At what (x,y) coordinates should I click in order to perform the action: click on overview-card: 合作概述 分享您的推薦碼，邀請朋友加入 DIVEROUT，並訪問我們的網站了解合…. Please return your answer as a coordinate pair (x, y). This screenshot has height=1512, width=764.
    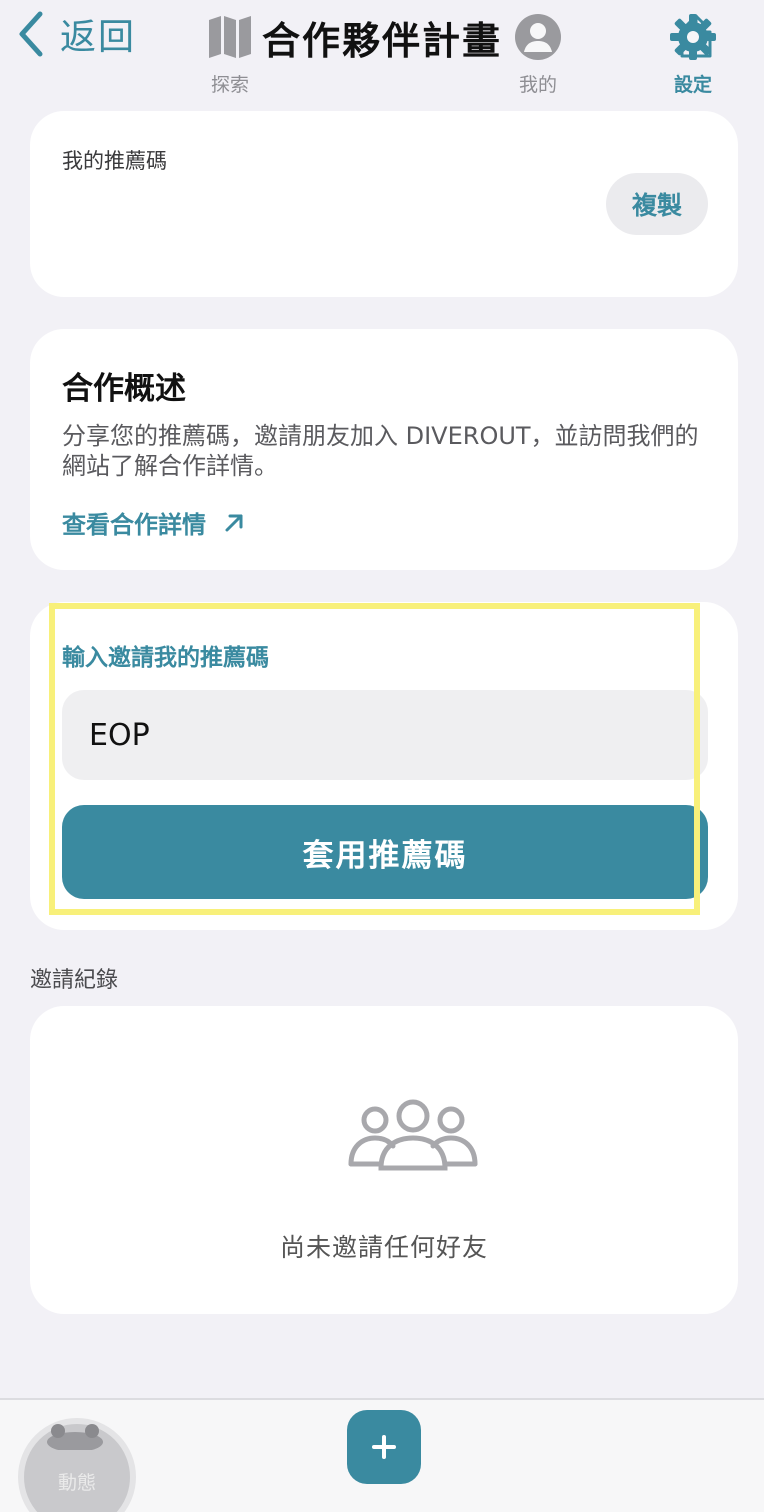
    Looking at the image, I should click on (384, 449).